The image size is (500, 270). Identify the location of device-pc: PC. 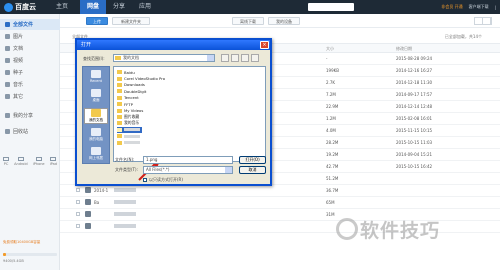
(6, 161).